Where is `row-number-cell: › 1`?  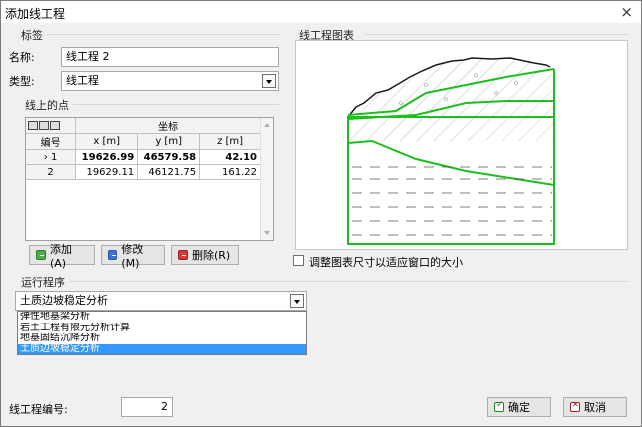
row-number-cell: › 1 is located at coordinates (51, 157).